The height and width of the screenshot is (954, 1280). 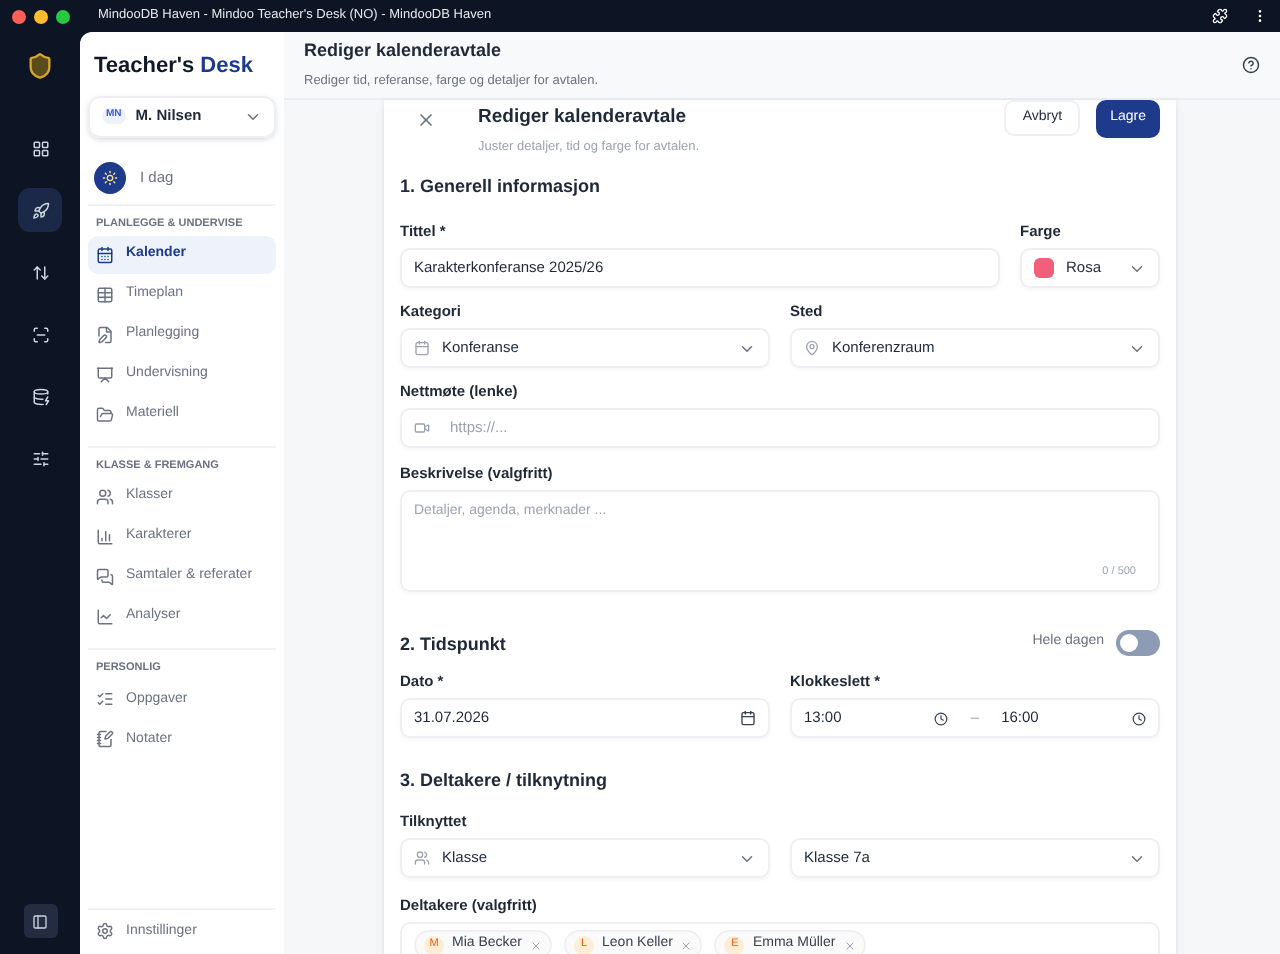 I want to click on table-icon, so click(x=105, y=294).